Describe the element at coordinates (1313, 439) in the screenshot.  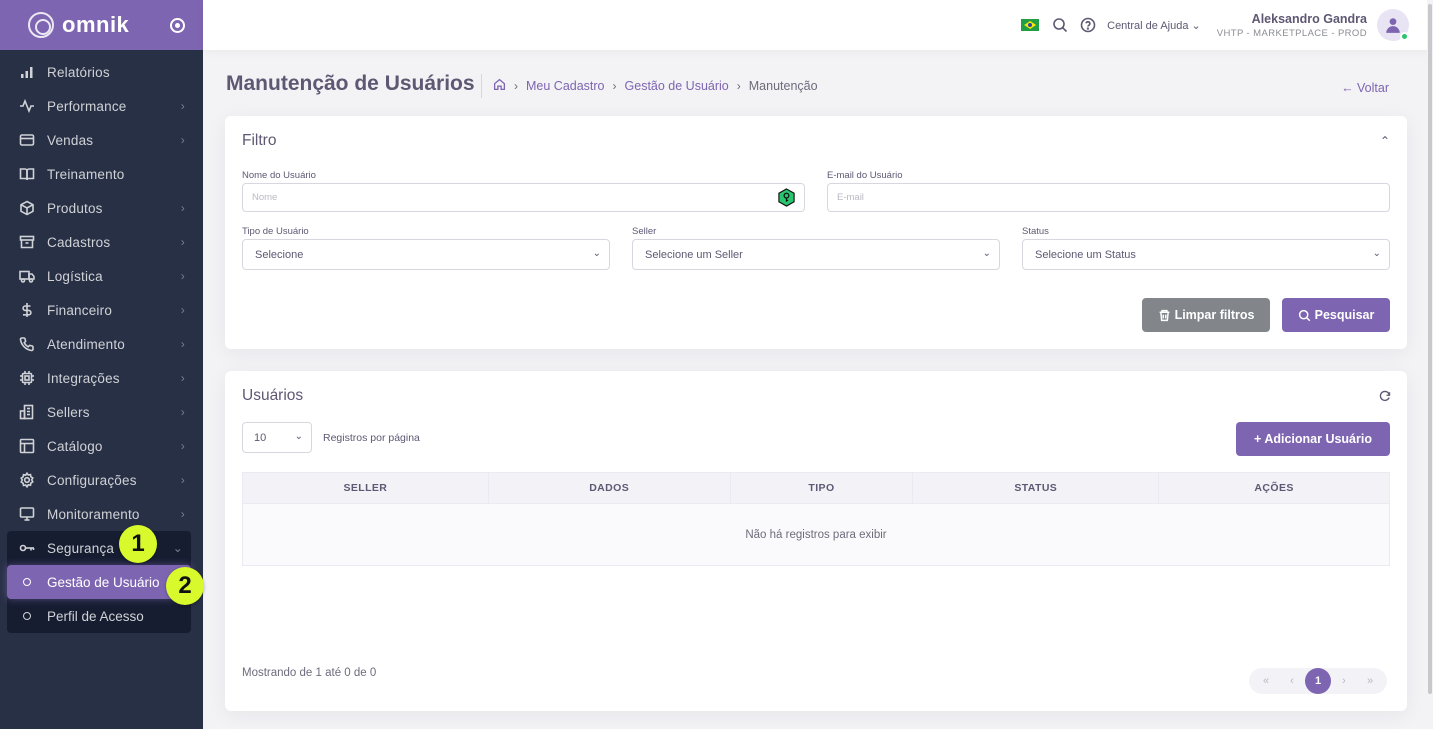
I see `add-user-button: + Adicionar Usuário` at that location.